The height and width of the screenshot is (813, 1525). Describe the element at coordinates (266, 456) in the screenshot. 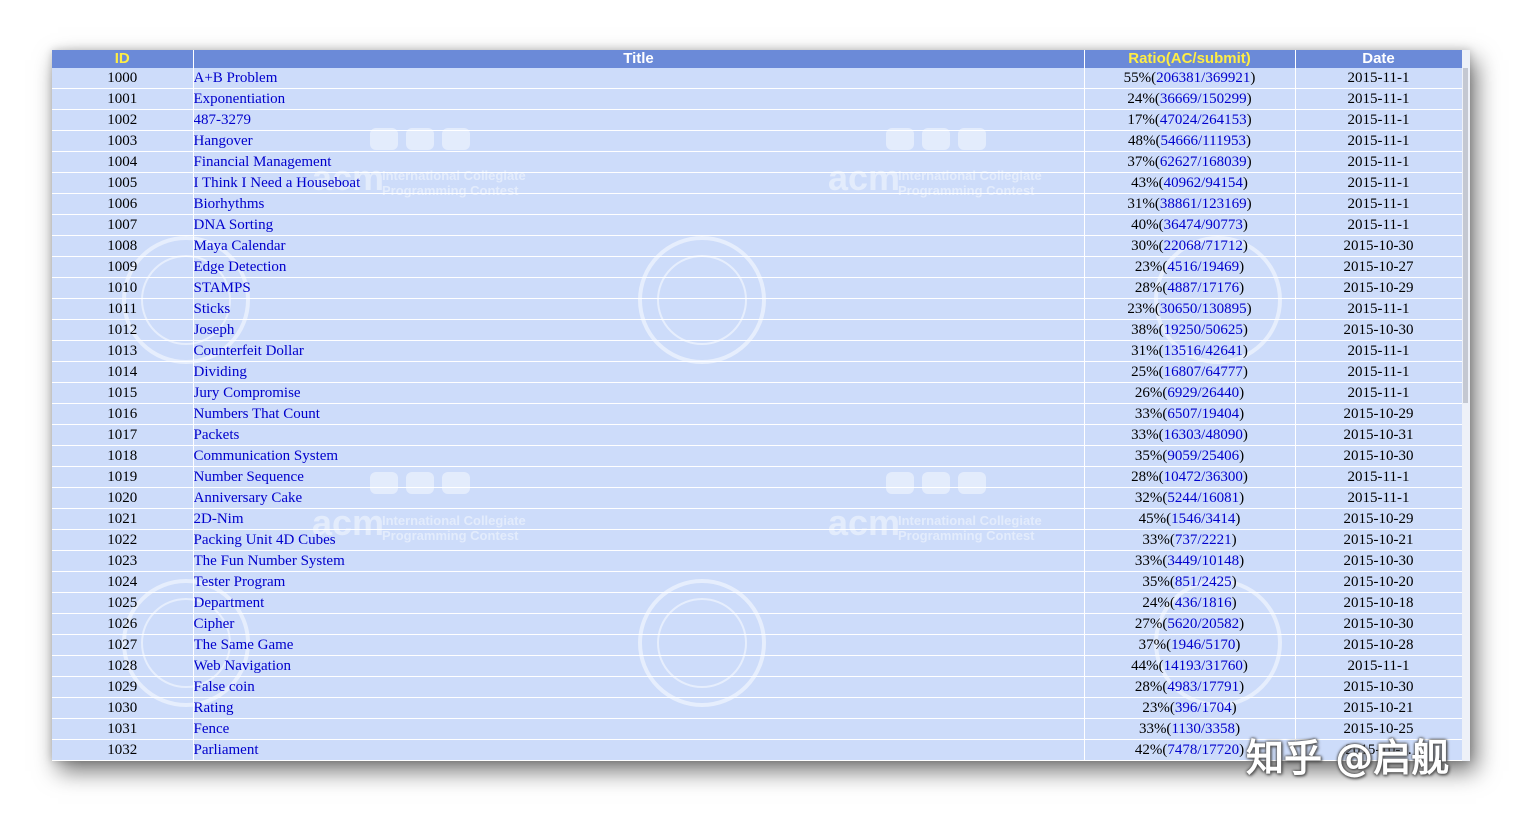

I see `problem-title-link: Communication System` at that location.